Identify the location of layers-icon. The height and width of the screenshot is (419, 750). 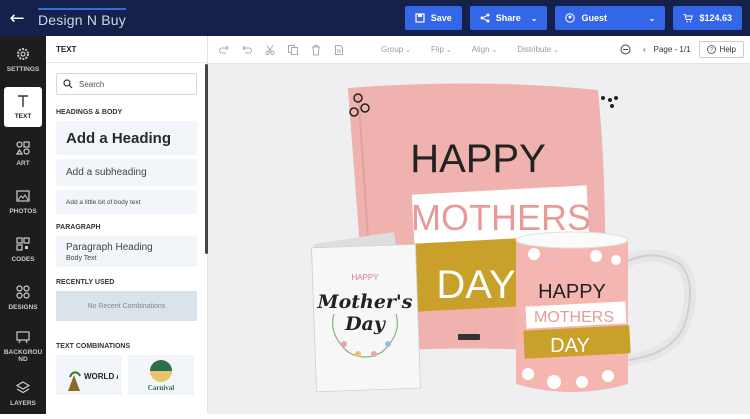
(23, 387).